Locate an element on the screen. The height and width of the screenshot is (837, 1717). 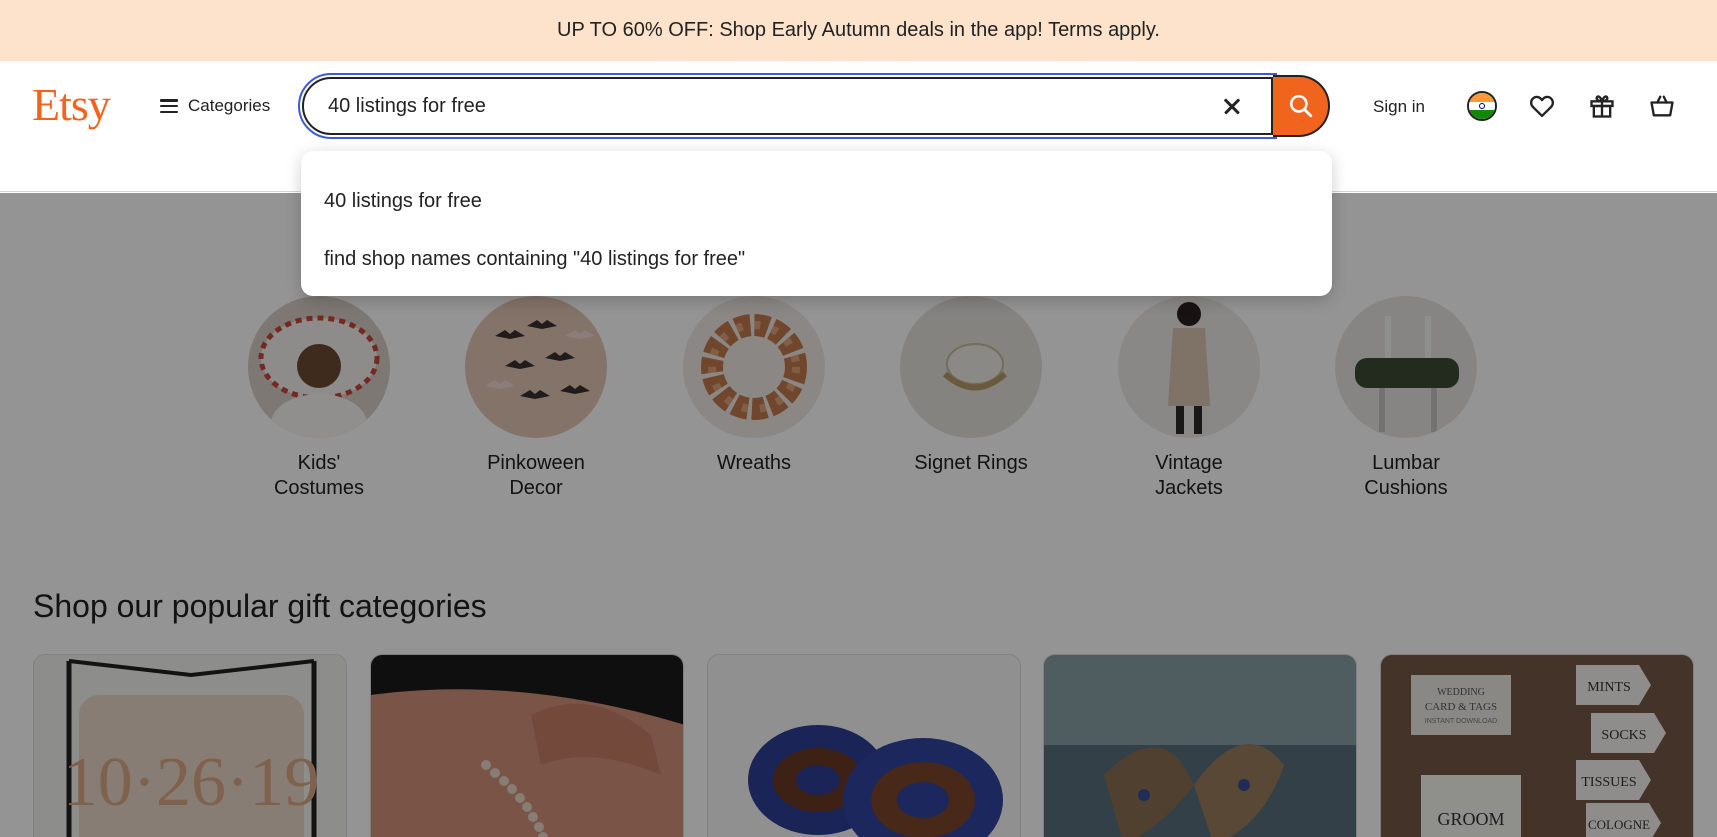
category-signet-rings: Signet Rings is located at coordinates (971, 386).